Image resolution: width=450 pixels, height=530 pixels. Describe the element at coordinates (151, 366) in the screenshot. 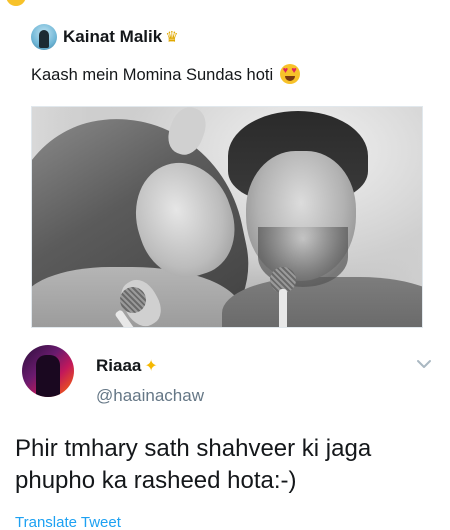

I see `sparkles-icon: ✦` at that location.